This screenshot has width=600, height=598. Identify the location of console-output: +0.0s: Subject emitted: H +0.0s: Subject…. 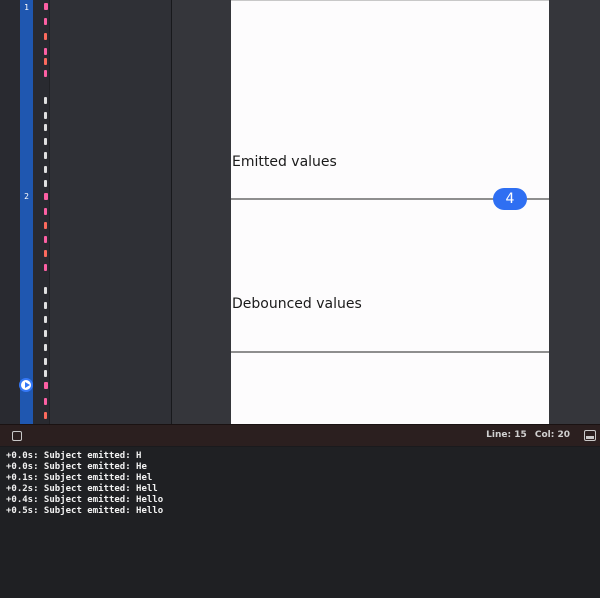
(84, 484).